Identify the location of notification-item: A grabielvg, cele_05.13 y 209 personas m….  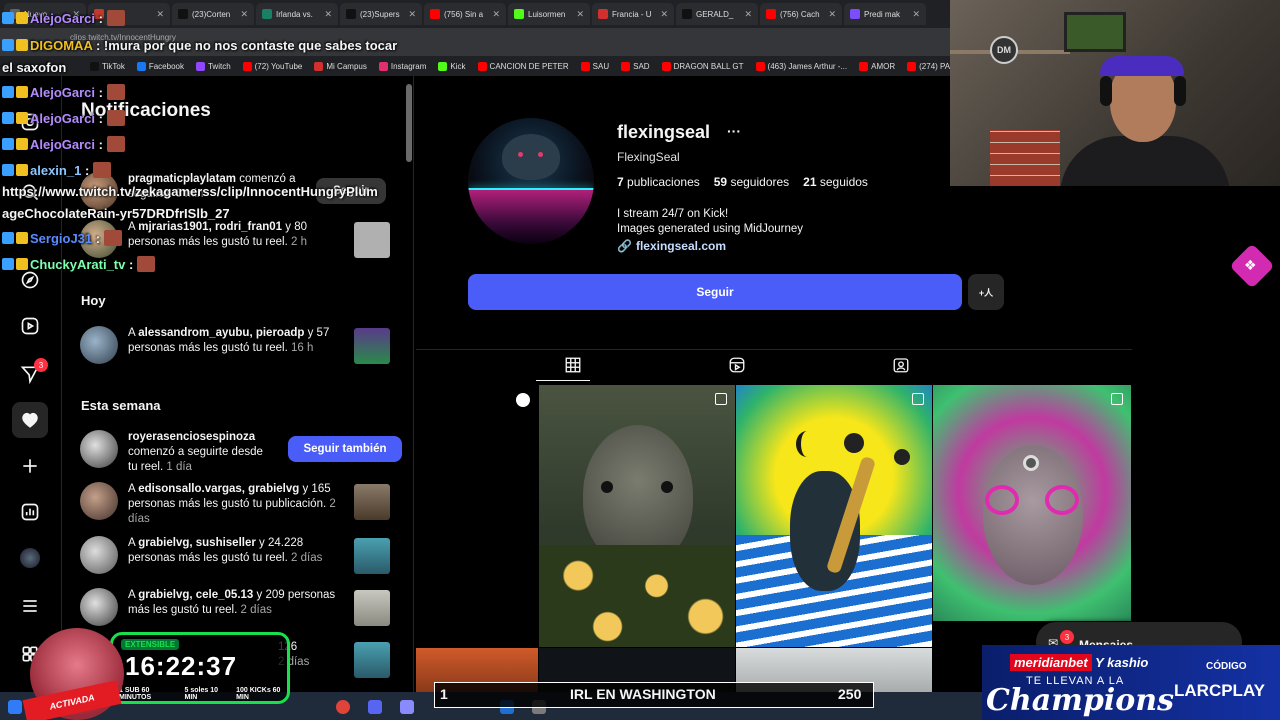
(235, 607).